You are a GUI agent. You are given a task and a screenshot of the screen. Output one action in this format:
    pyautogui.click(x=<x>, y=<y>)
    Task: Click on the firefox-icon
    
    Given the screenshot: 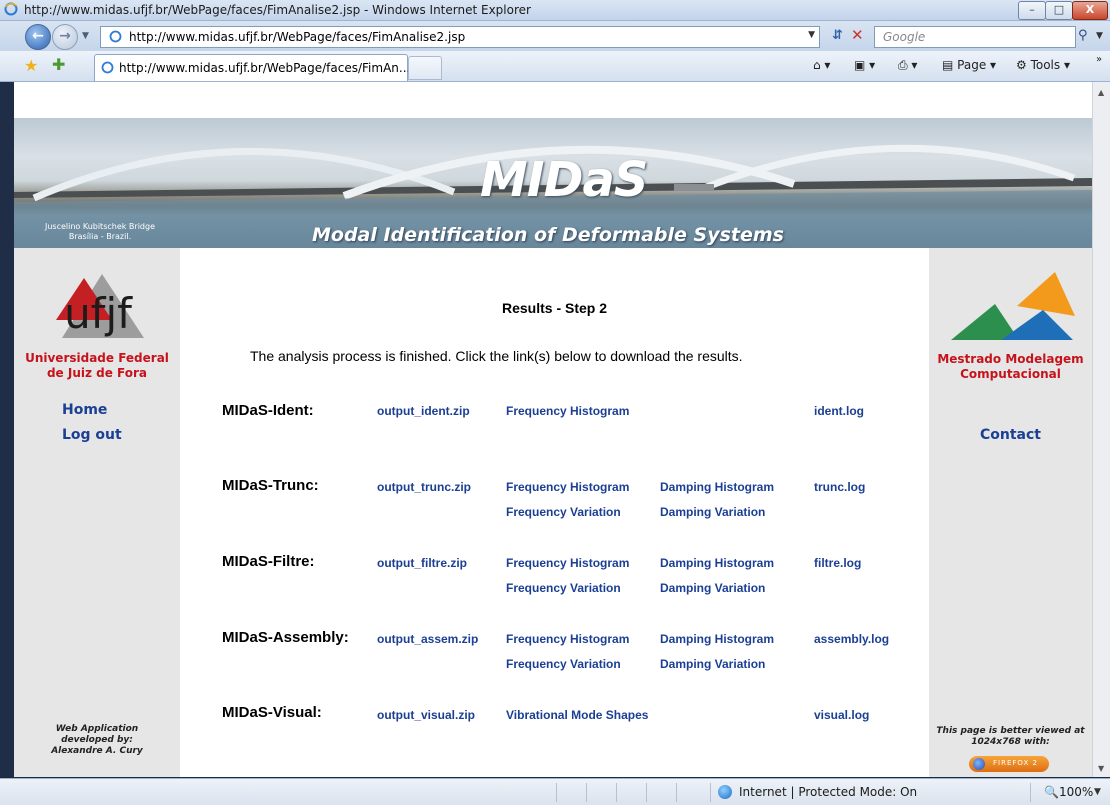 What is the action you would take?
    pyautogui.click(x=979, y=764)
    